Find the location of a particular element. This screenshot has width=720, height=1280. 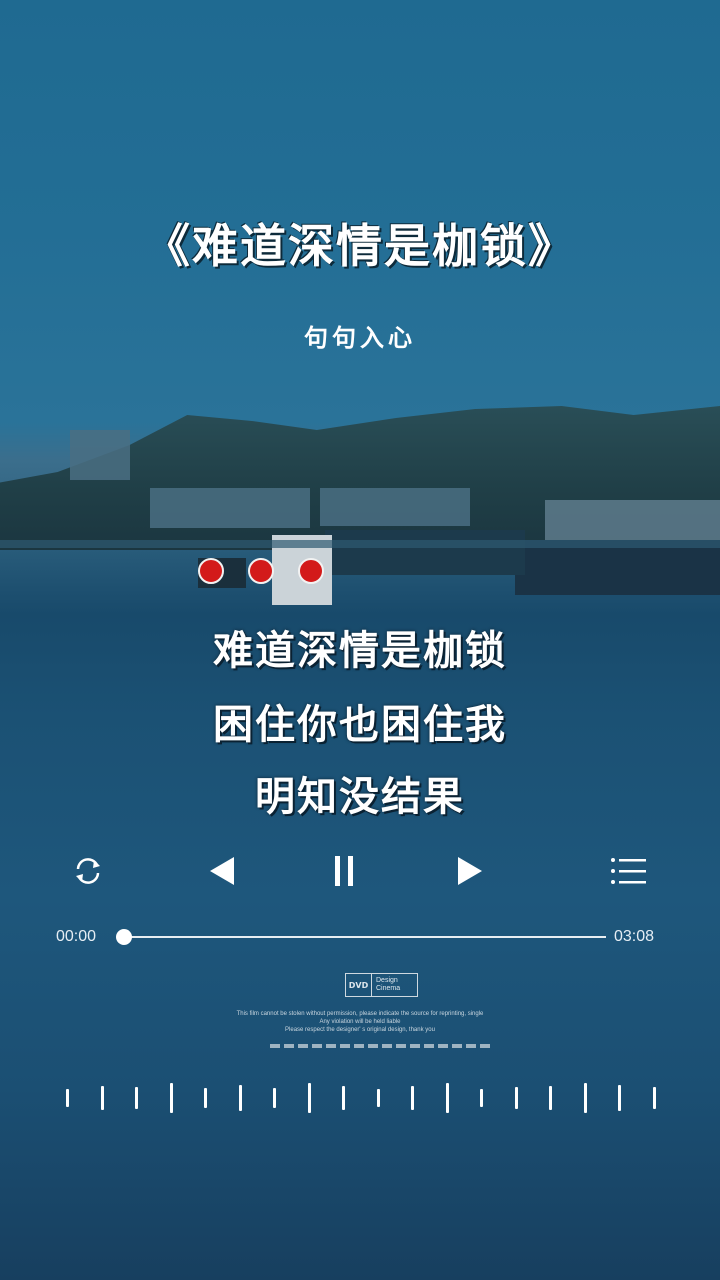

logo-text: Design Cinema is located at coordinates (386, 985).